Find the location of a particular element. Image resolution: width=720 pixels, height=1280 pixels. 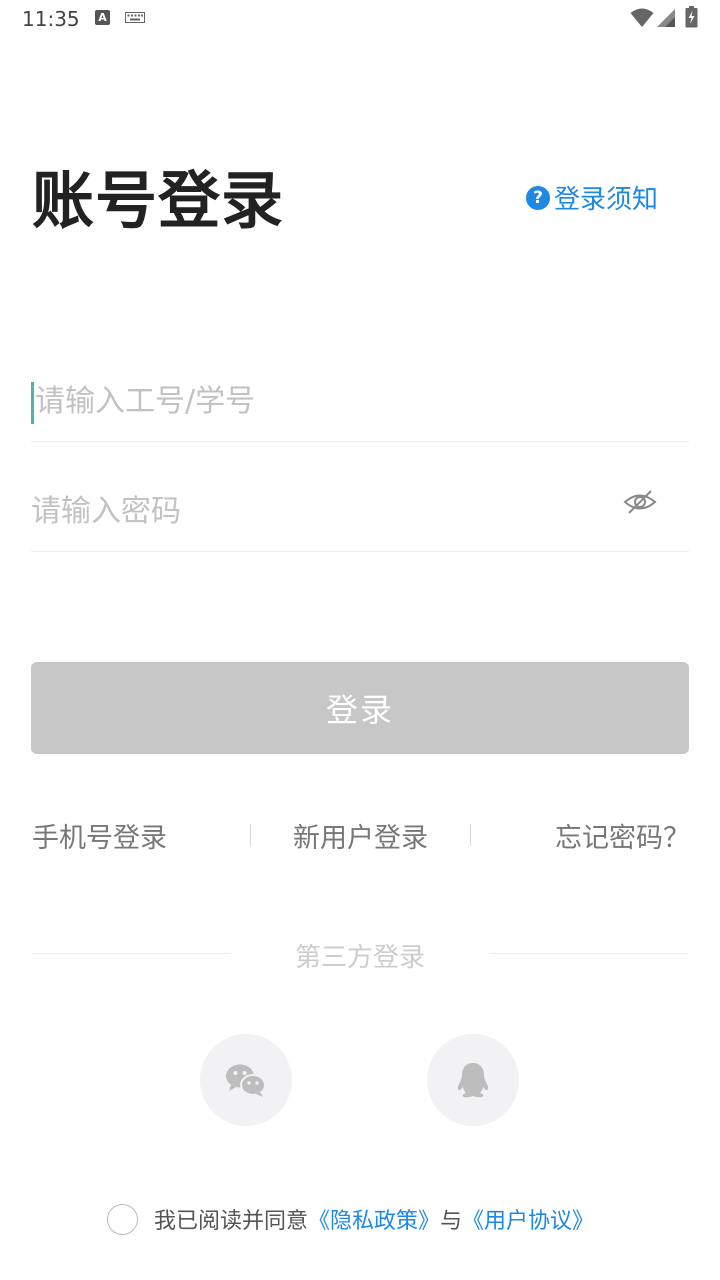

forgot-password-link: 忘记密码？ is located at coordinates (622, 835).